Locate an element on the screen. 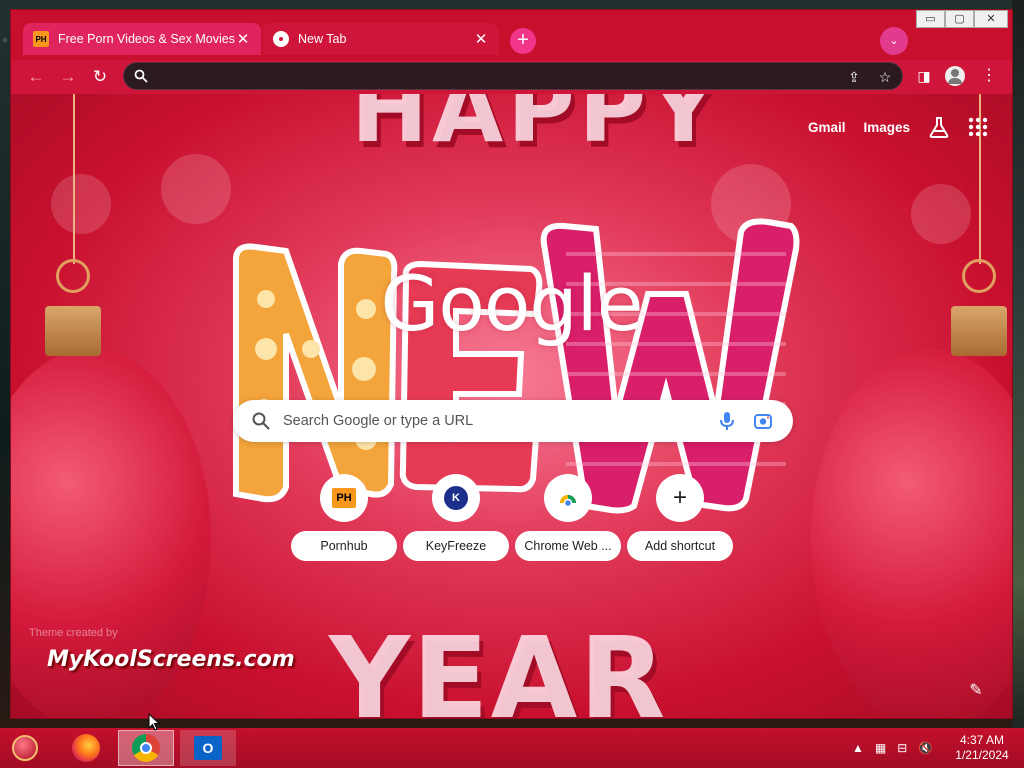  close-window-button: ✕ is located at coordinates (991, 19).